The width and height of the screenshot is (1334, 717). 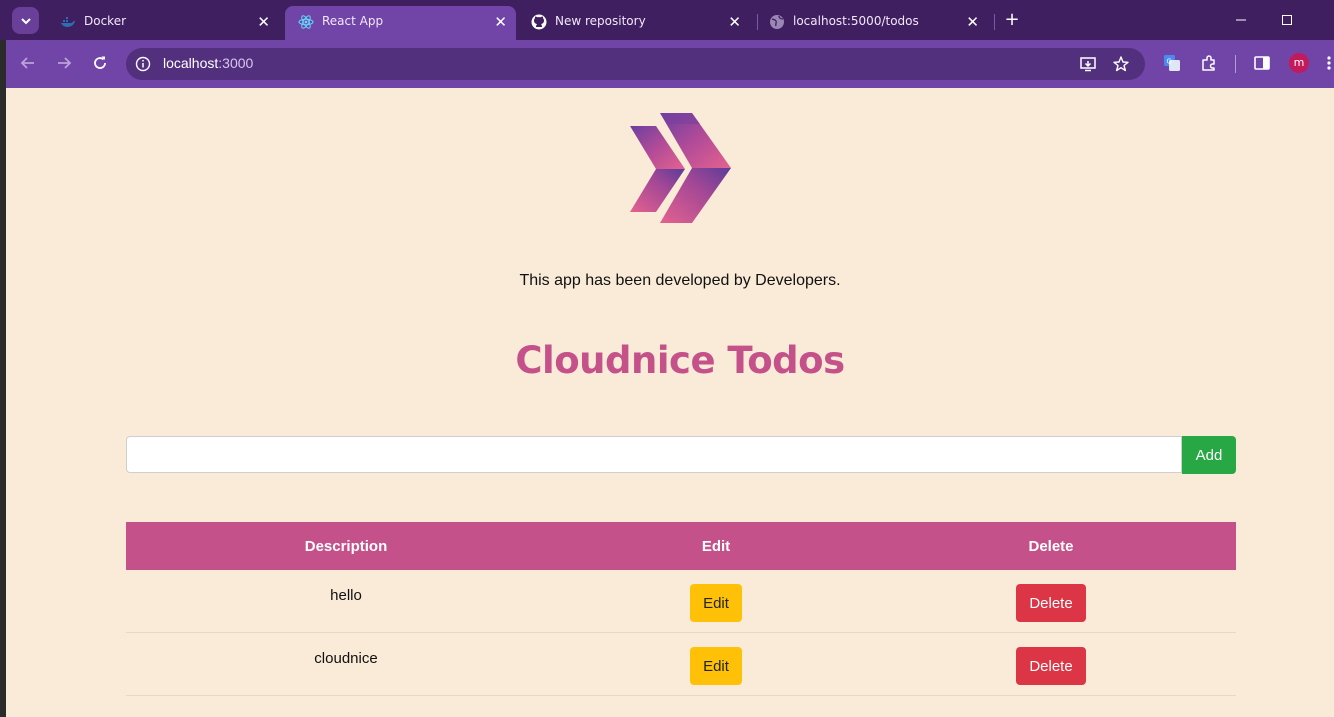 I want to click on todo-description-input, so click(x=654, y=454).